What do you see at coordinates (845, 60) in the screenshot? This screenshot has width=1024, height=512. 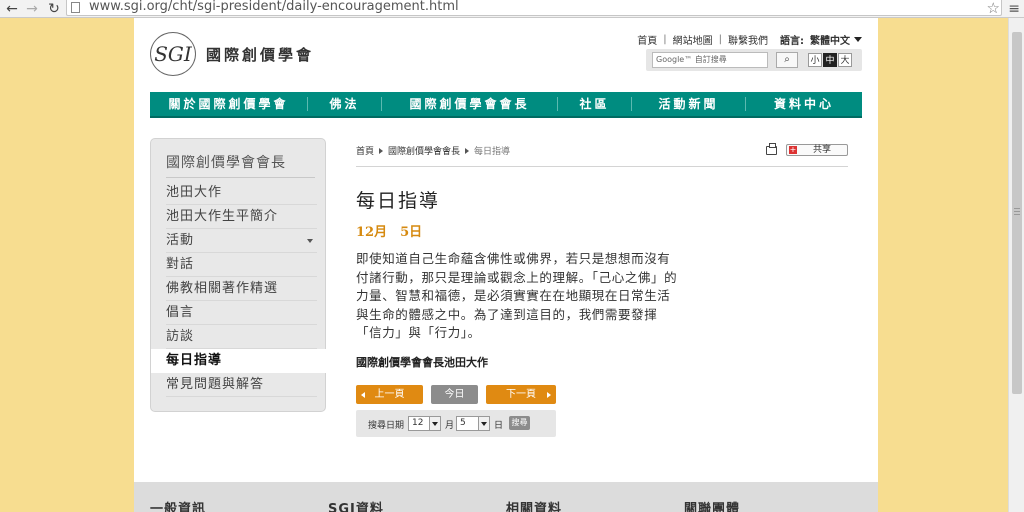 I see `font-size-large-button: 大` at bounding box center [845, 60].